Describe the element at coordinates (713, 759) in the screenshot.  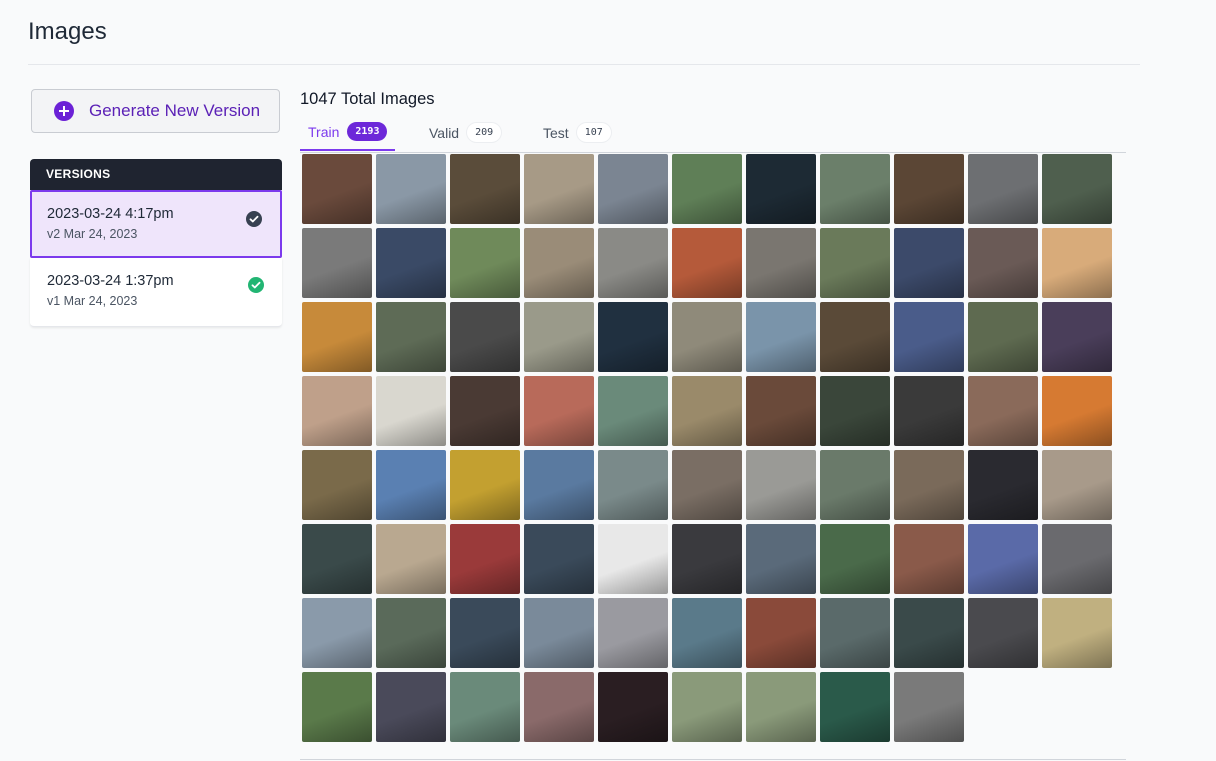
I see `grid-bottom-divider` at that location.